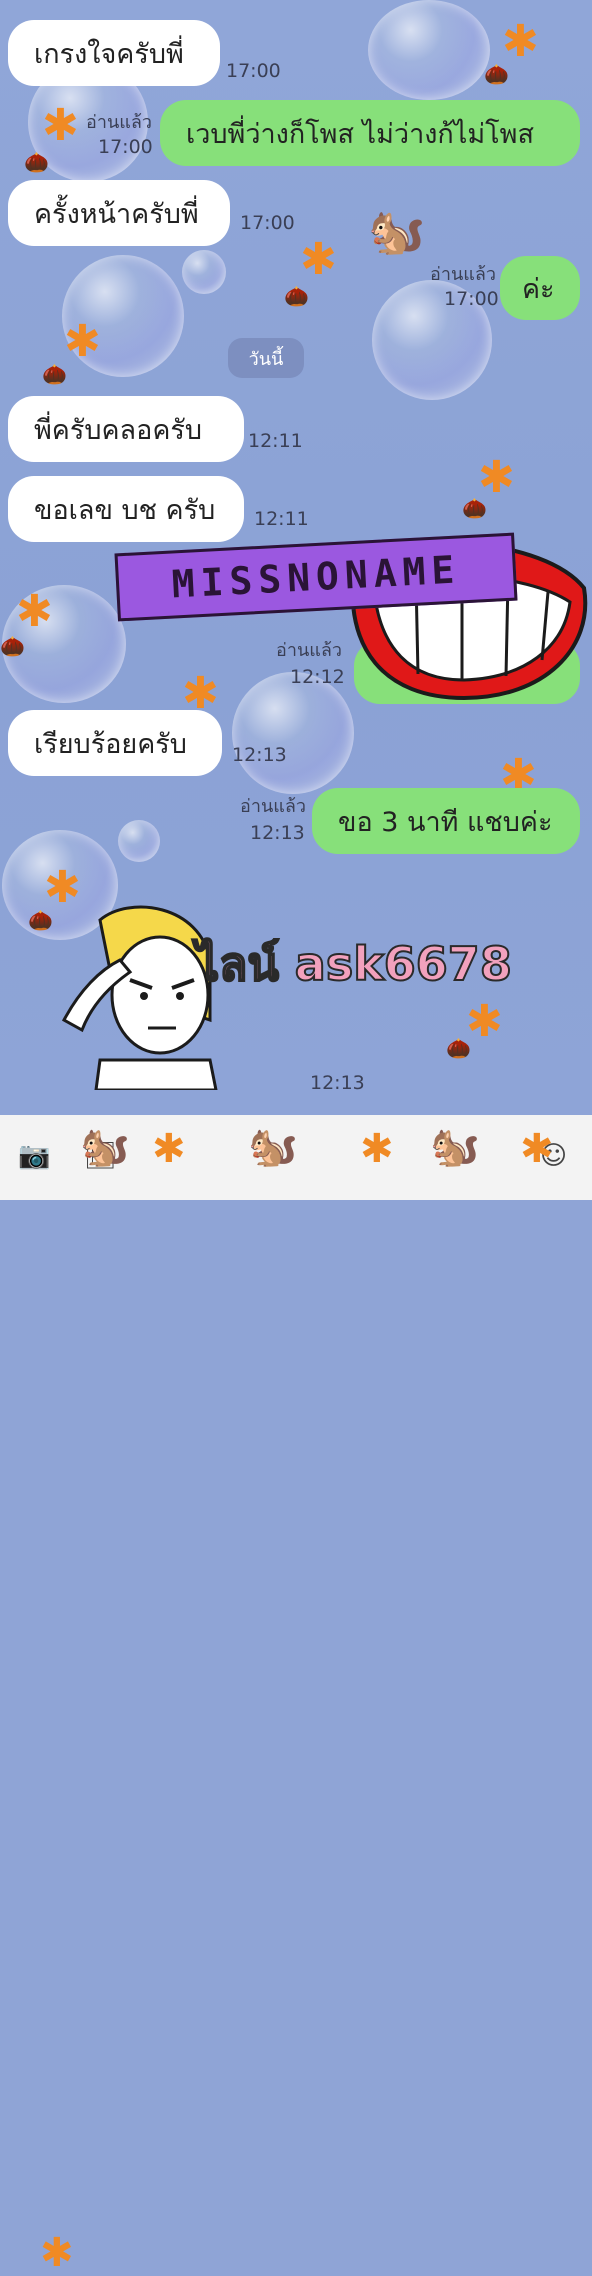 The image size is (592, 2276). I want to click on message-bubble-outgoing: ขอ 3 นาที แชบค่ะ, so click(446, 821).